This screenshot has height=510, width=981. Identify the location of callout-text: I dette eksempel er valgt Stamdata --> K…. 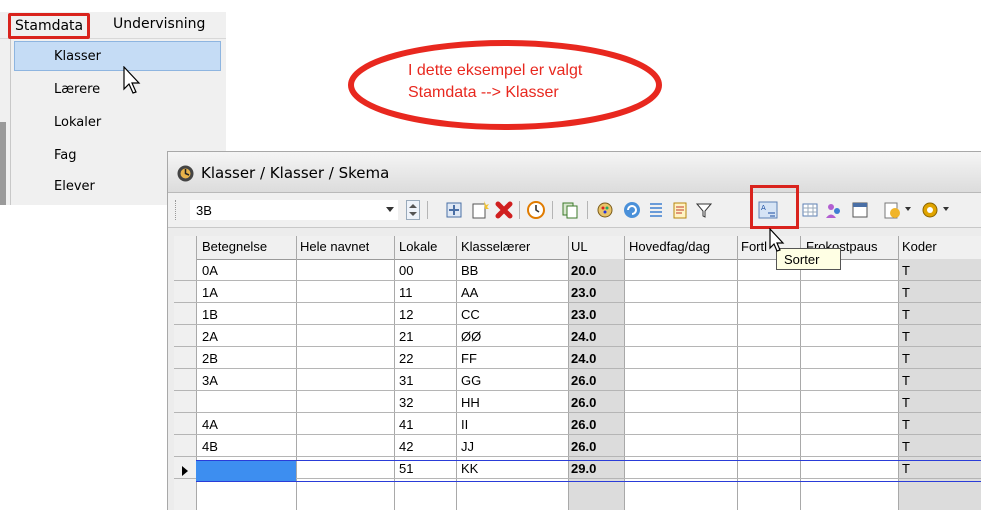
(495, 82).